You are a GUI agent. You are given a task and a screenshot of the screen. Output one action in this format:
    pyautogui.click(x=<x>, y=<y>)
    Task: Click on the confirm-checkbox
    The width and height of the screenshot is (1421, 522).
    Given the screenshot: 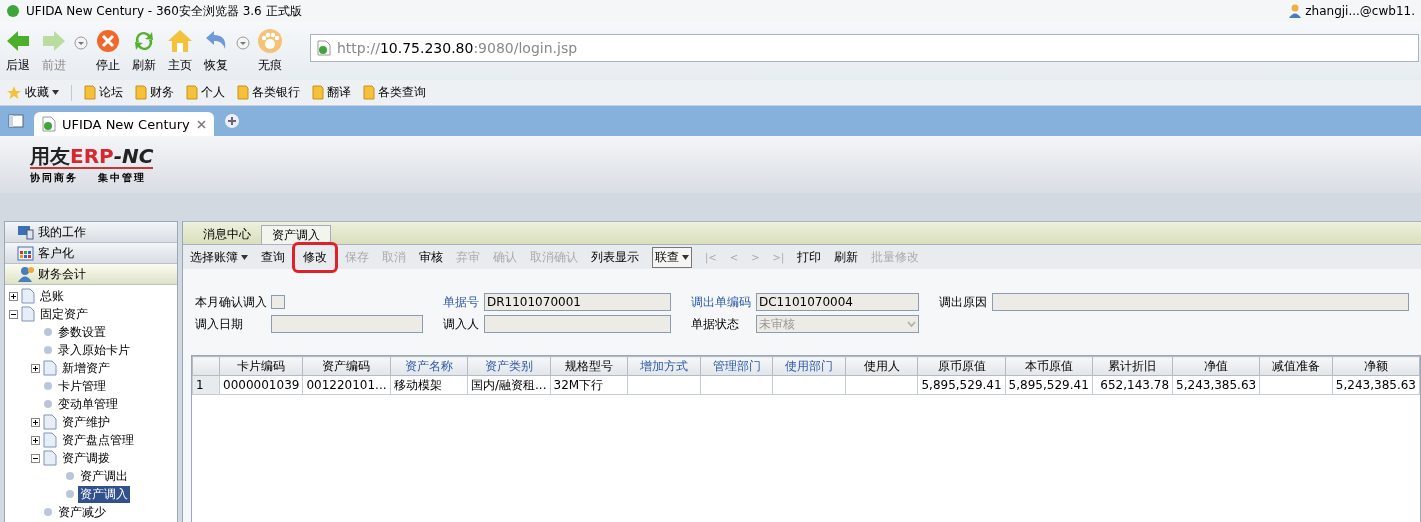 What is the action you would take?
    pyautogui.click(x=278, y=302)
    